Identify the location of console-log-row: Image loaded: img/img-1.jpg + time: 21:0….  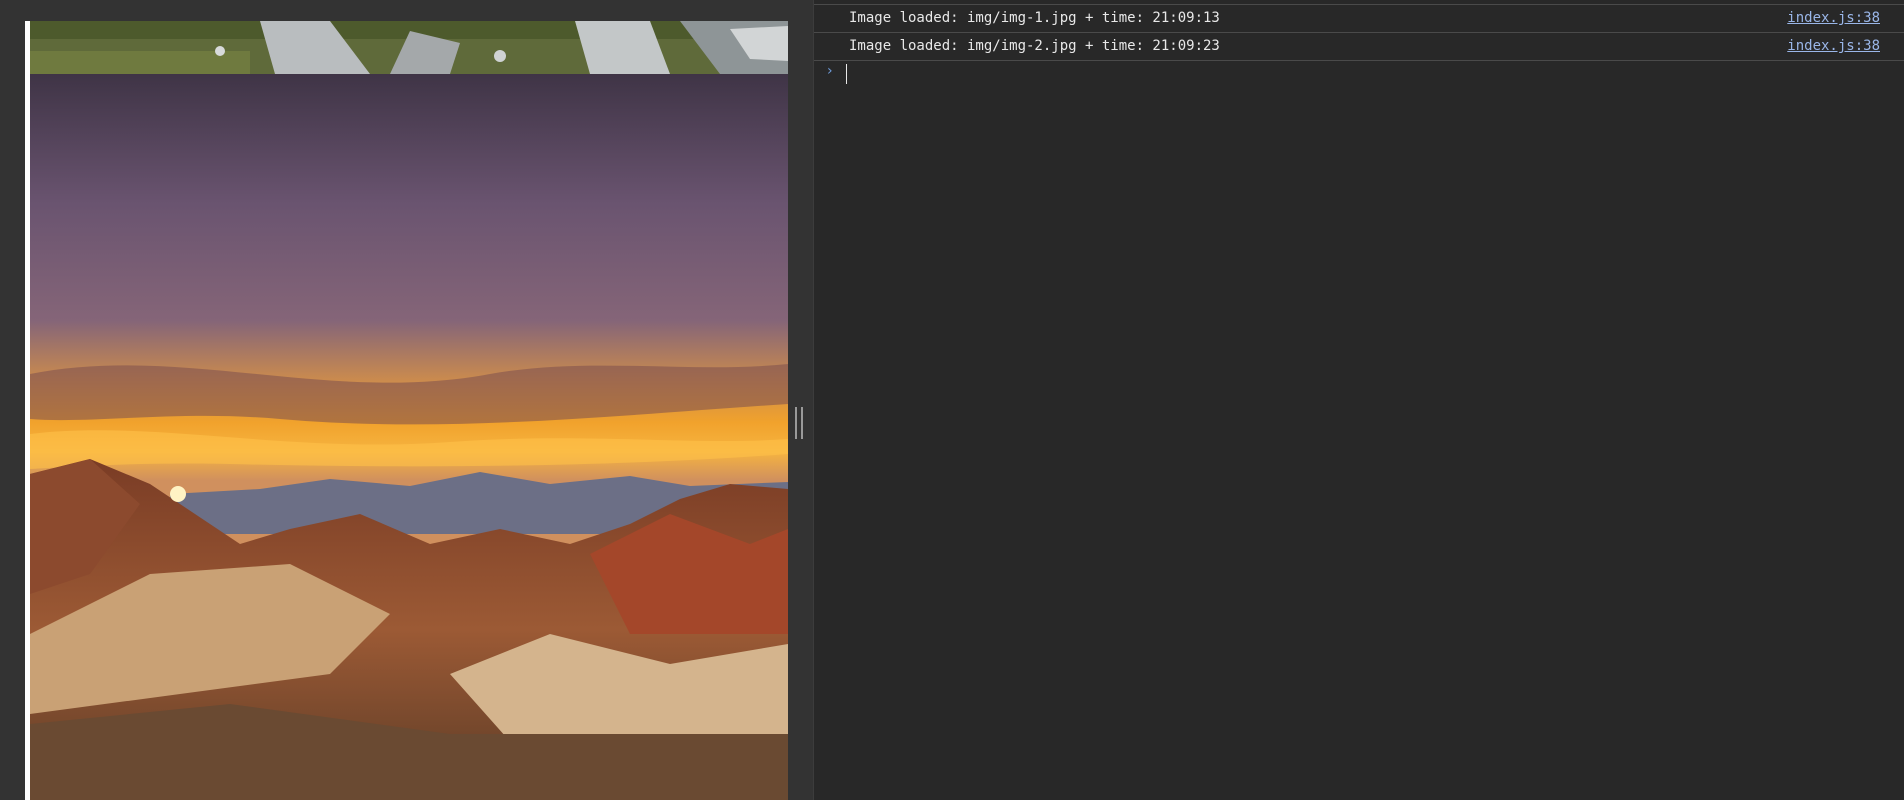
(1359, 19).